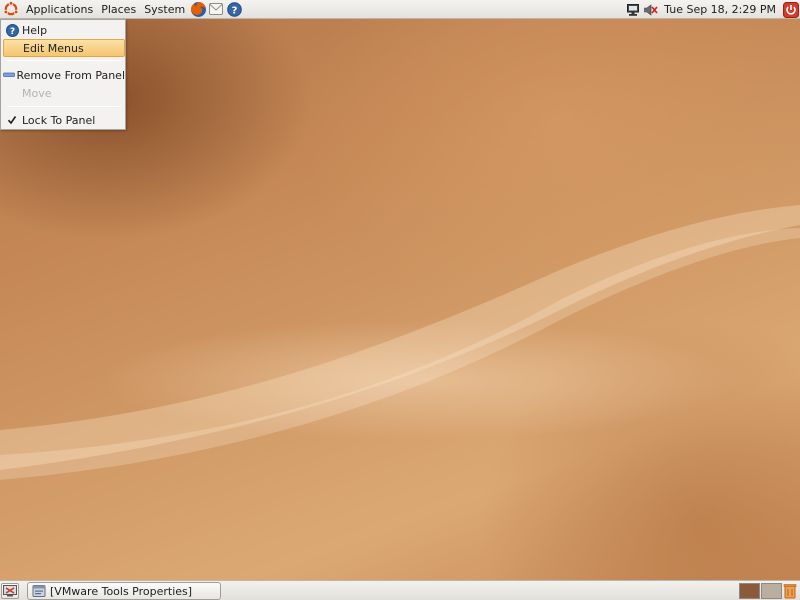 The width and height of the screenshot is (800, 600). What do you see at coordinates (651, 10) in the screenshot?
I see `volume-icon` at bounding box center [651, 10].